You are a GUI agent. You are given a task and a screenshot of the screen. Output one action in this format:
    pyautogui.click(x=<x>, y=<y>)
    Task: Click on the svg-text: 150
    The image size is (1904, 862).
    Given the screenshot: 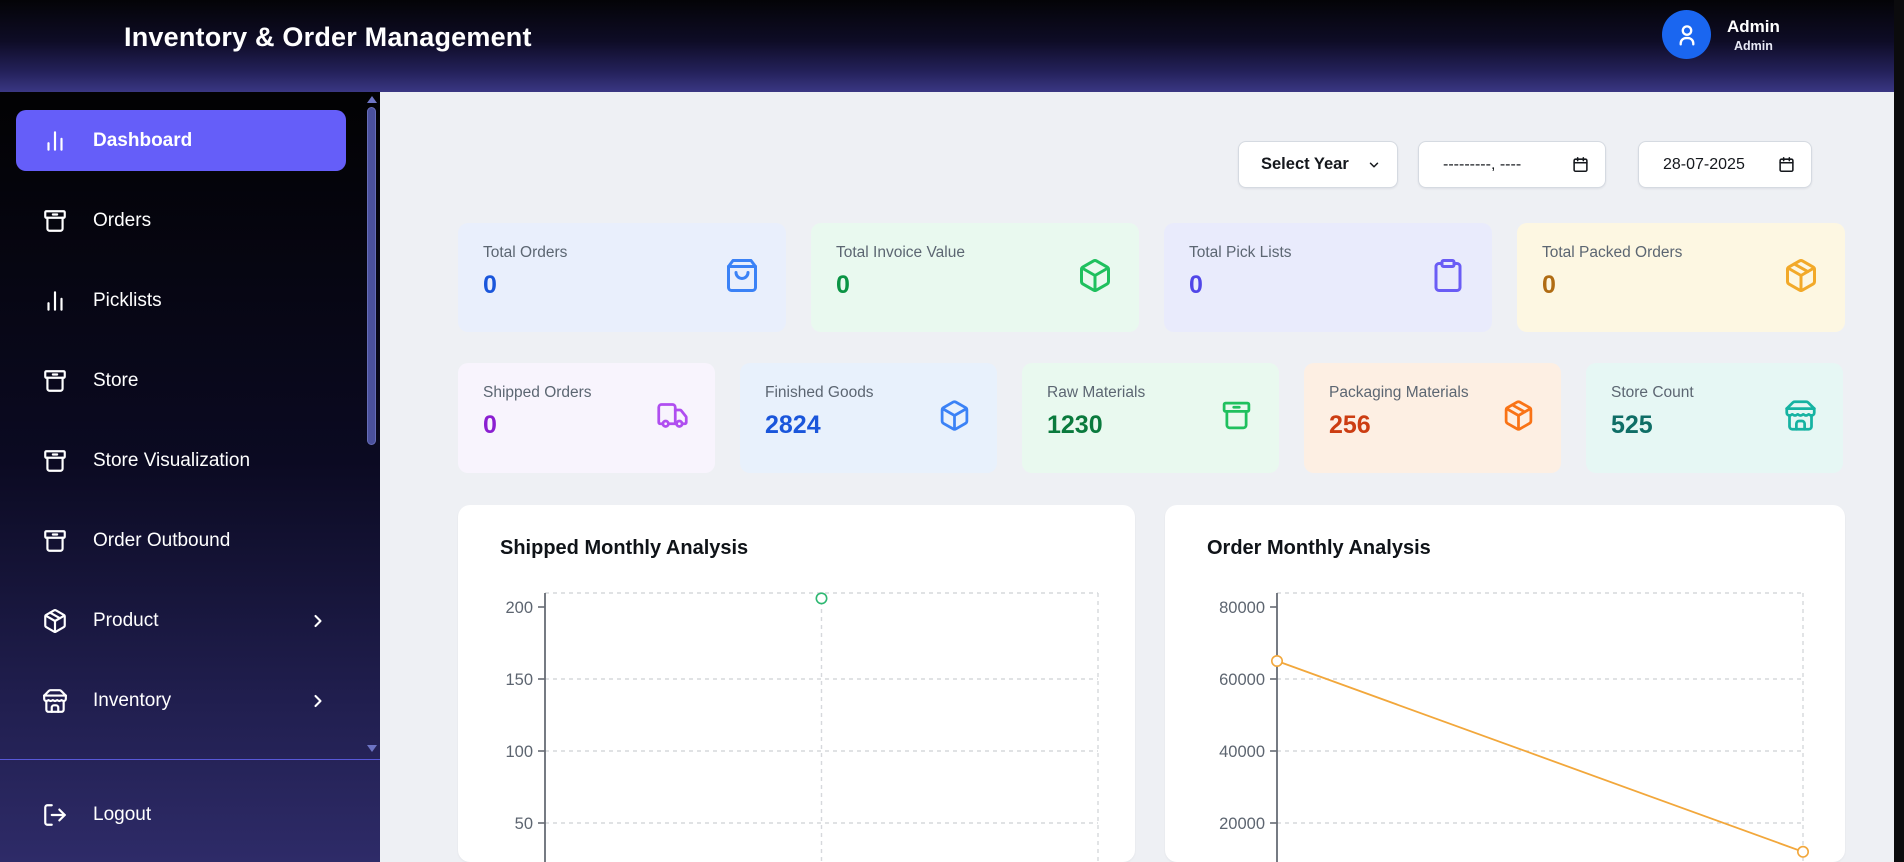 What is the action you would take?
    pyautogui.click(x=519, y=680)
    